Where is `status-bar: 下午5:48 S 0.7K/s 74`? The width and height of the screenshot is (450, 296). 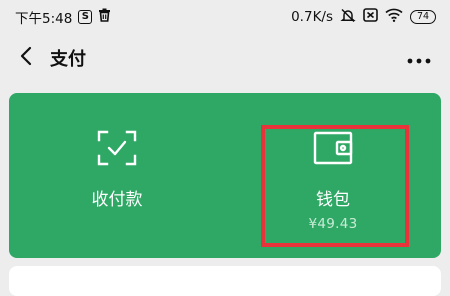
status-bar: 下午5:48 S 0.7K/s 74 is located at coordinates (225, 17).